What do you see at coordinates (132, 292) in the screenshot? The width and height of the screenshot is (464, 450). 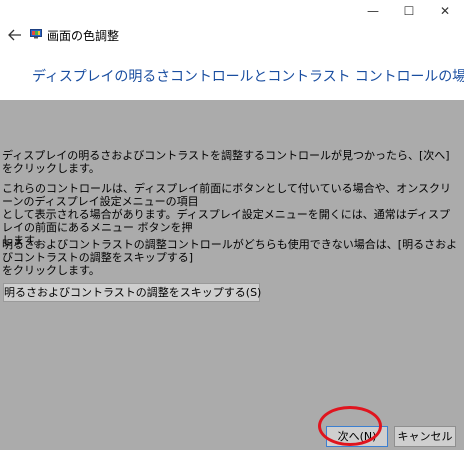 I see `skip-adjustment-button: 明るさおよびコントラストの調整をスキップする(S)` at bounding box center [132, 292].